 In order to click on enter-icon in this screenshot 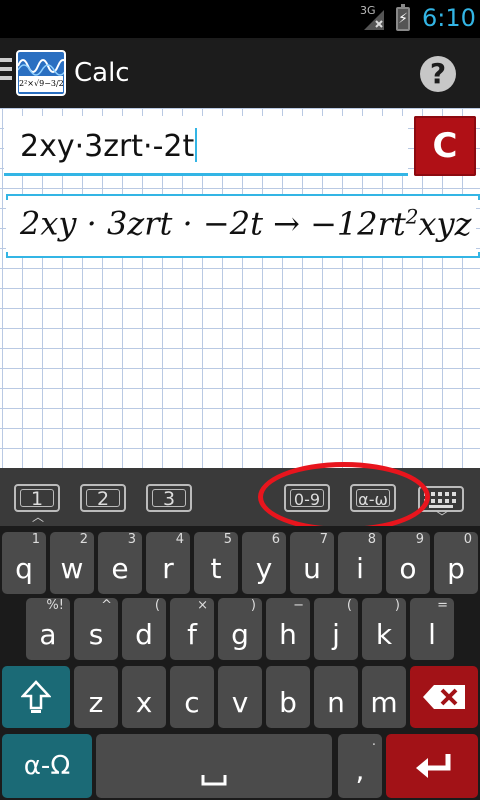, I will do `click(433, 766)`.